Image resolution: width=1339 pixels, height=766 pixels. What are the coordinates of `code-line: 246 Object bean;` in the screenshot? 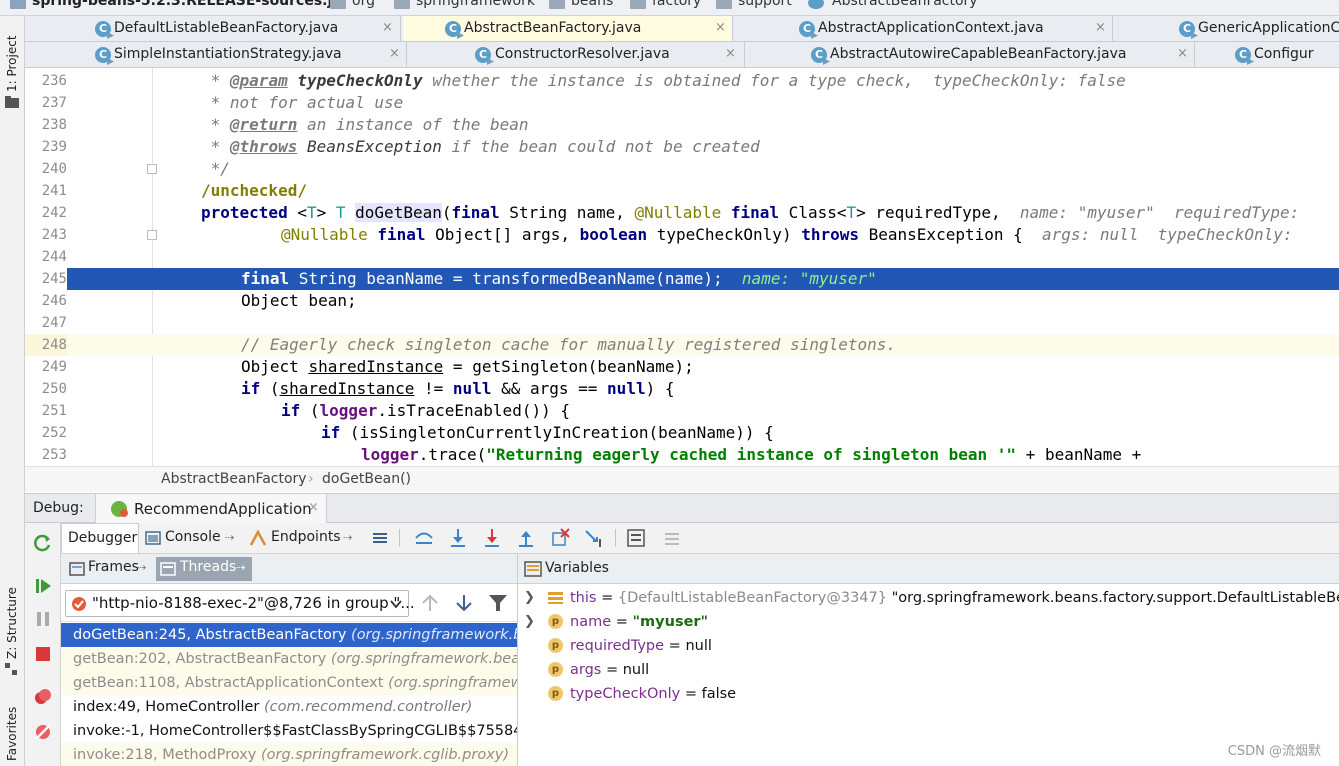 It's located at (199, 300).